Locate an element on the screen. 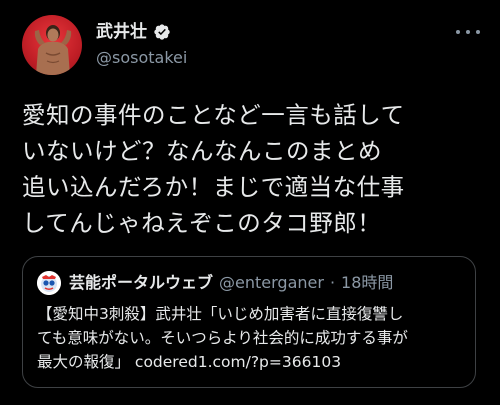 The height and width of the screenshot is (405, 500). quoted-avatar is located at coordinates (49, 283).